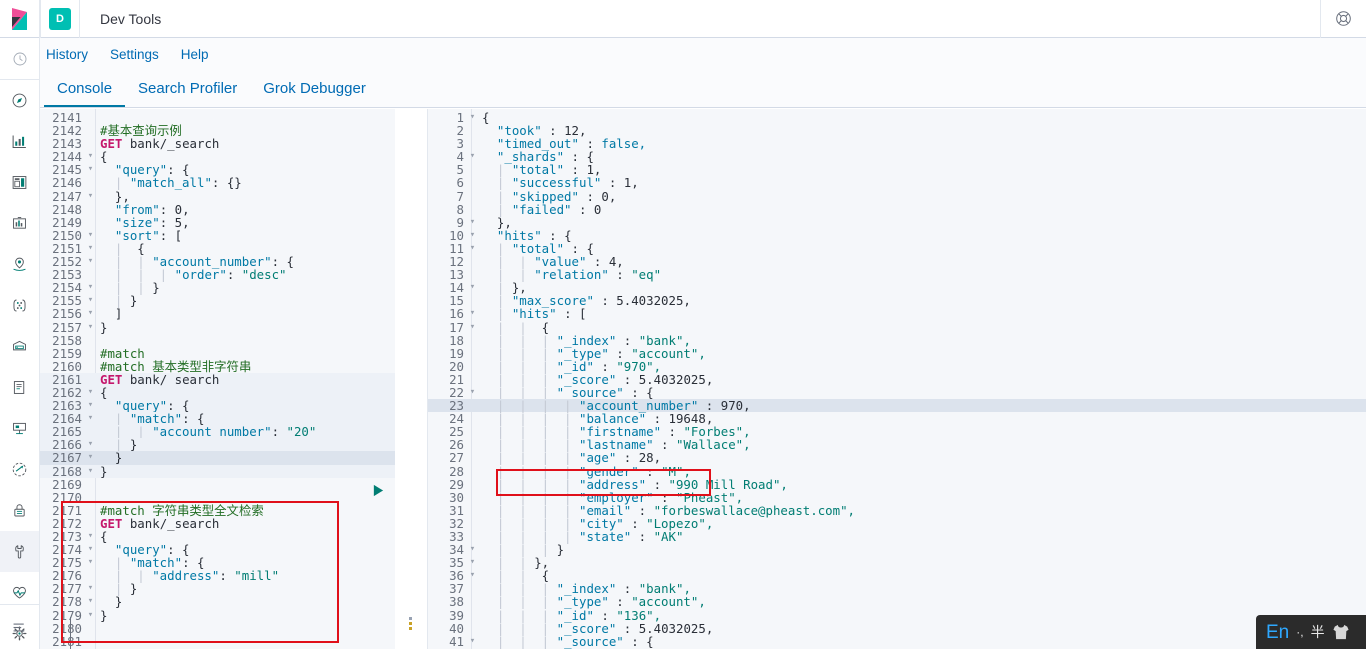 The height and width of the screenshot is (649, 1366). I want to click on sidebar-item-siem, so click(19, 510).